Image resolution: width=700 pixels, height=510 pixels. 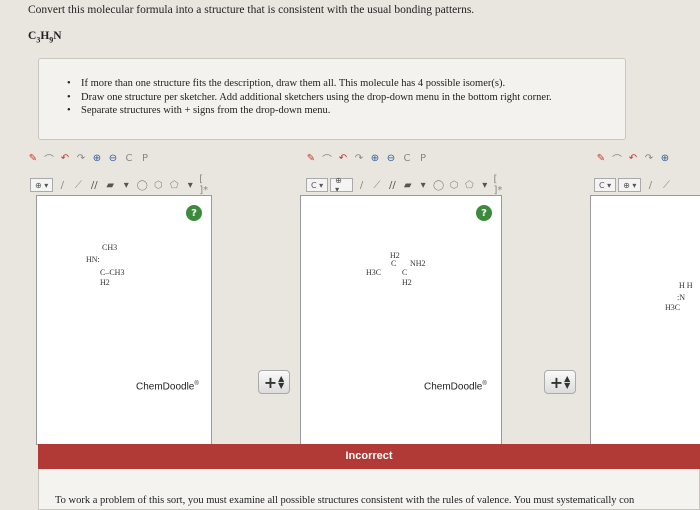 I want to click on sketcher-toolbar-bottom: ⊕ ▾ / ⟋ // ▰ ▾ ◯ ⬡ ⬠ ▾ [ ]*, so click(x=121, y=185).